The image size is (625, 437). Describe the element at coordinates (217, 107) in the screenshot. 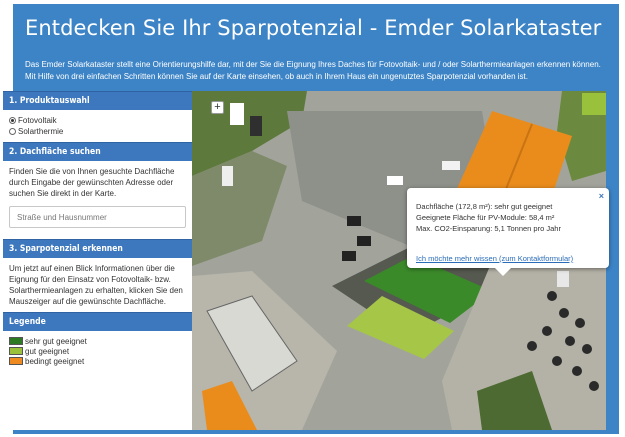

I see `zoom-in-button: +` at that location.